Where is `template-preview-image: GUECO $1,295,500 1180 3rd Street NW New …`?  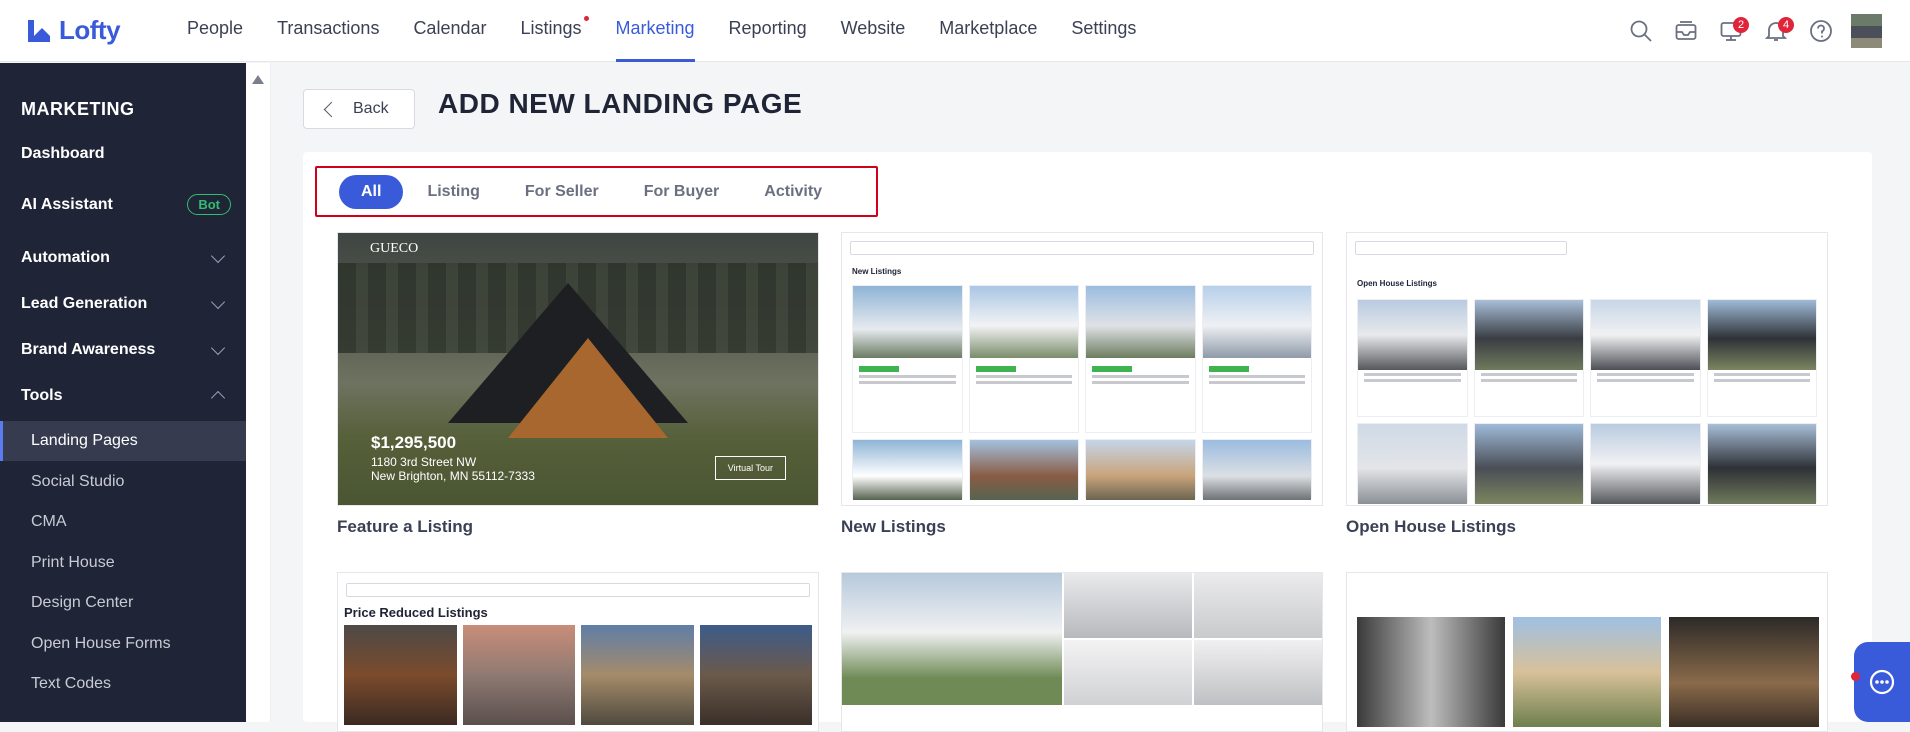
template-preview-image: GUECO $1,295,500 1180 3rd Street NW New … is located at coordinates (578, 369).